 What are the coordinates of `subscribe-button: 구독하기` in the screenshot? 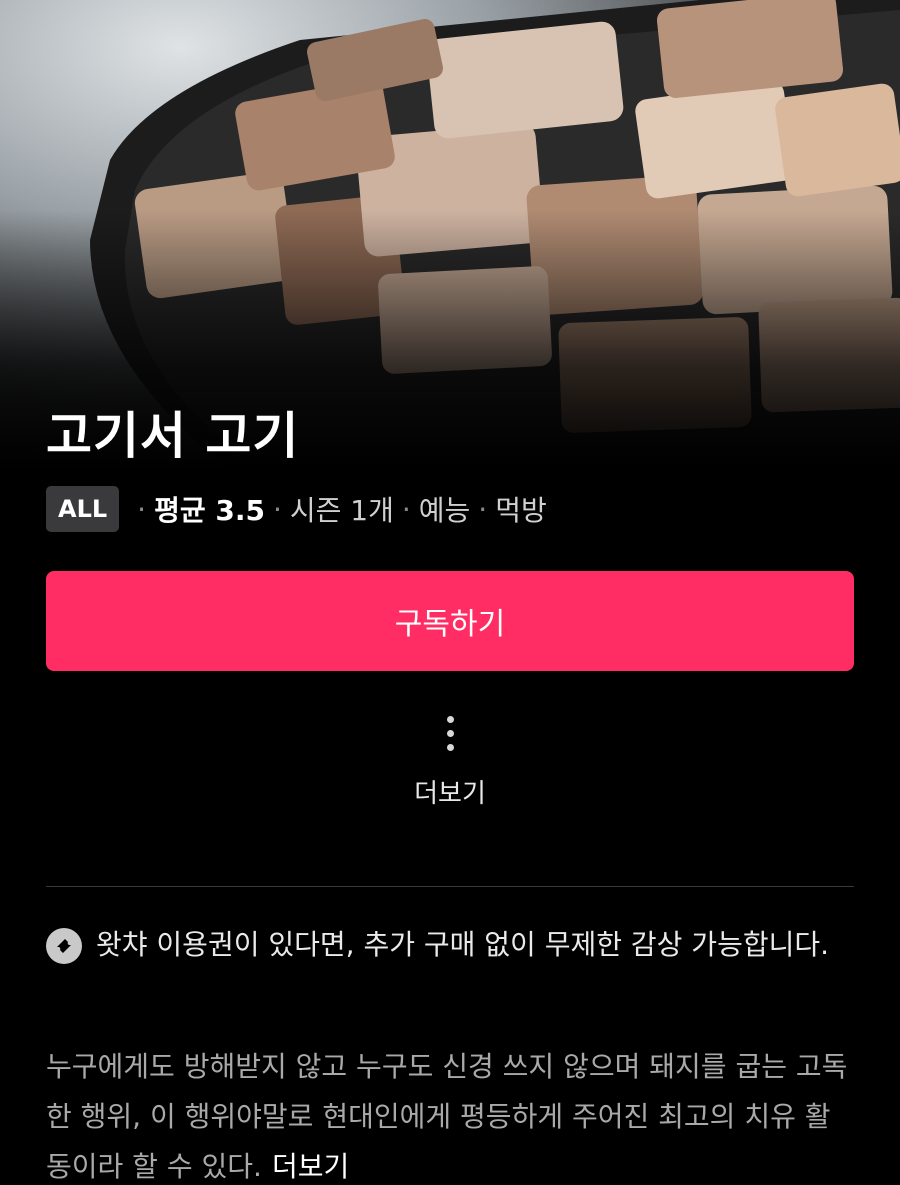 It's located at (450, 621).